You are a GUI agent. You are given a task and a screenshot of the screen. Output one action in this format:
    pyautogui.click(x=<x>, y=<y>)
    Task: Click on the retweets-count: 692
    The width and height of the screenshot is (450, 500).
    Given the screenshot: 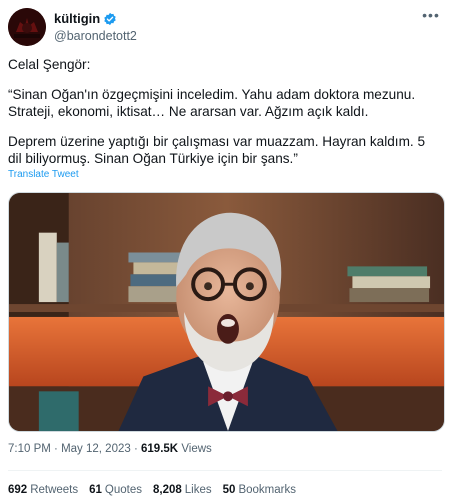 What is the action you would take?
    pyautogui.click(x=18, y=490)
    